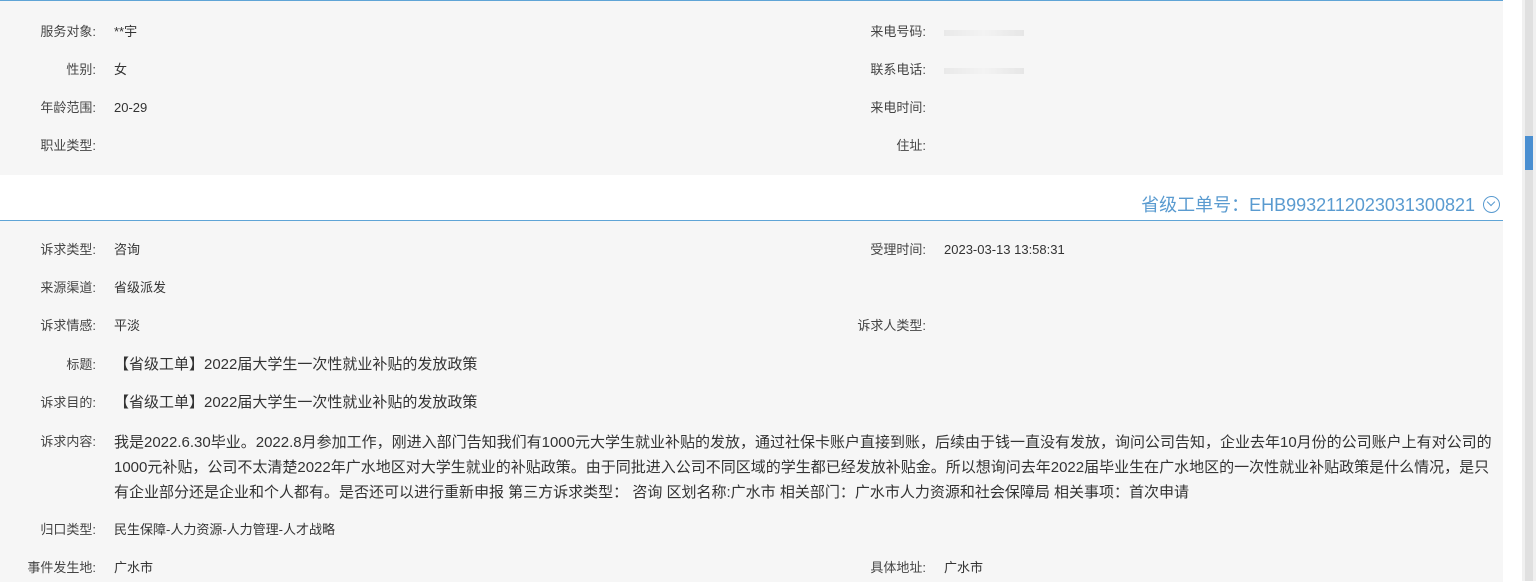 The width and height of the screenshot is (1536, 582). I want to click on content-label: 诉求内容:, so click(68, 441).